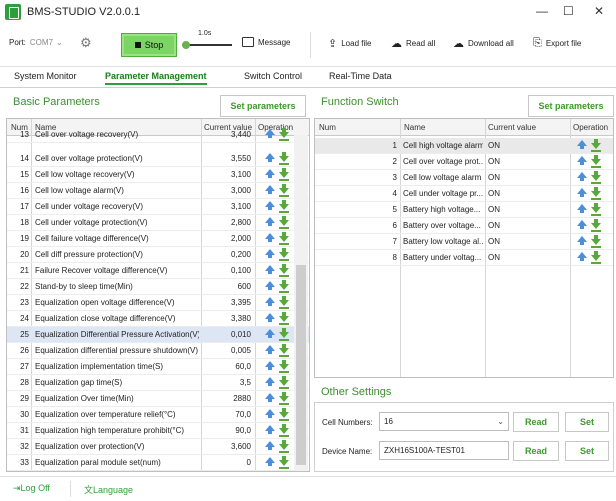 The width and height of the screenshot is (616, 501). Describe the element at coordinates (571, 106) in the screenshot. I see `set-function-parameters-button: Set parameters` at that location.